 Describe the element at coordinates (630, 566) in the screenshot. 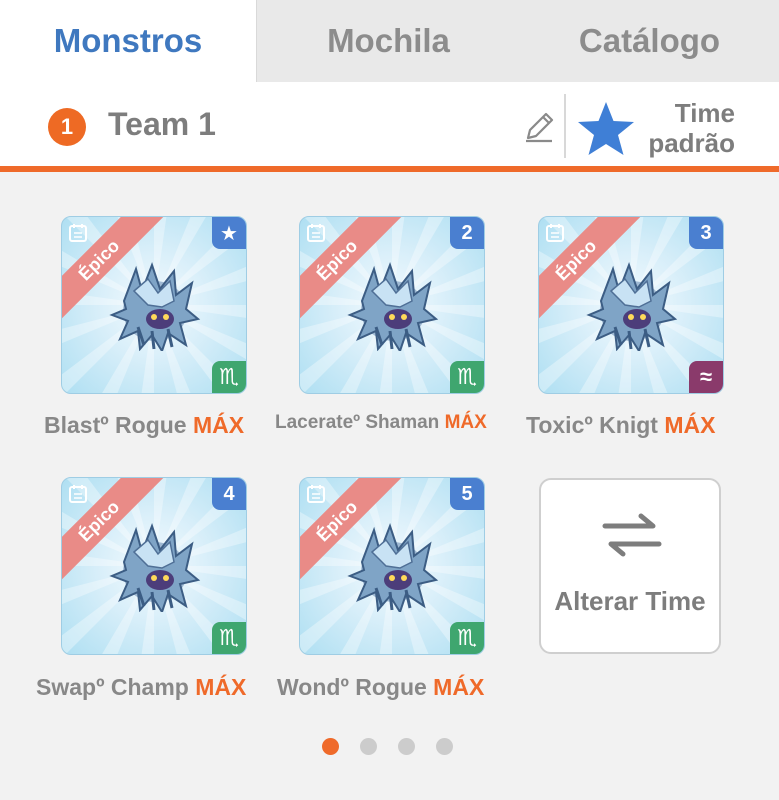

I see `alterar-time-button: Alterar Time` at that location.